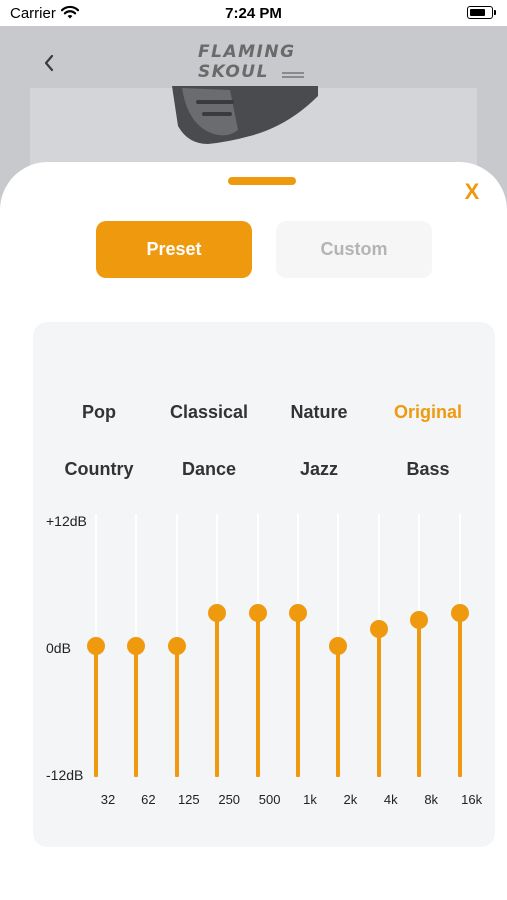  Describe the element at coordinates (293, 75) in the screenshot. I see `logo-mark` at that location.